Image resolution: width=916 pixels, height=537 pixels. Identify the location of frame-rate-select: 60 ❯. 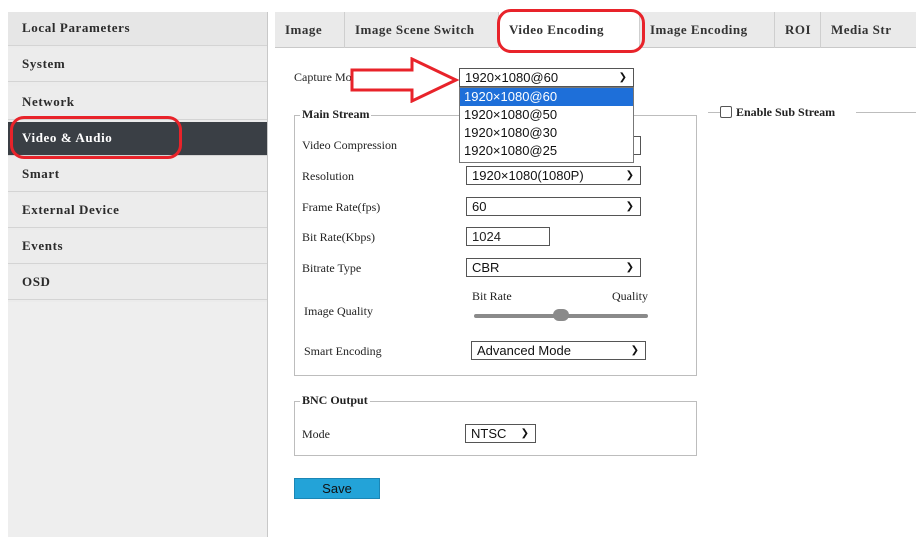
(553, 206).